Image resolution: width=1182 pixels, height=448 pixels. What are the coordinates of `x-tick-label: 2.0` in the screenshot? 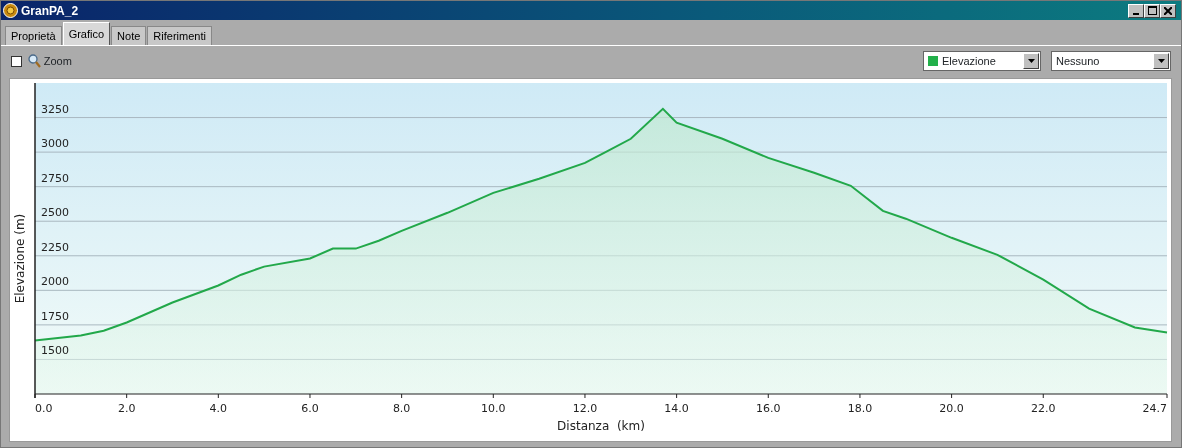 It's located at (126, 408).